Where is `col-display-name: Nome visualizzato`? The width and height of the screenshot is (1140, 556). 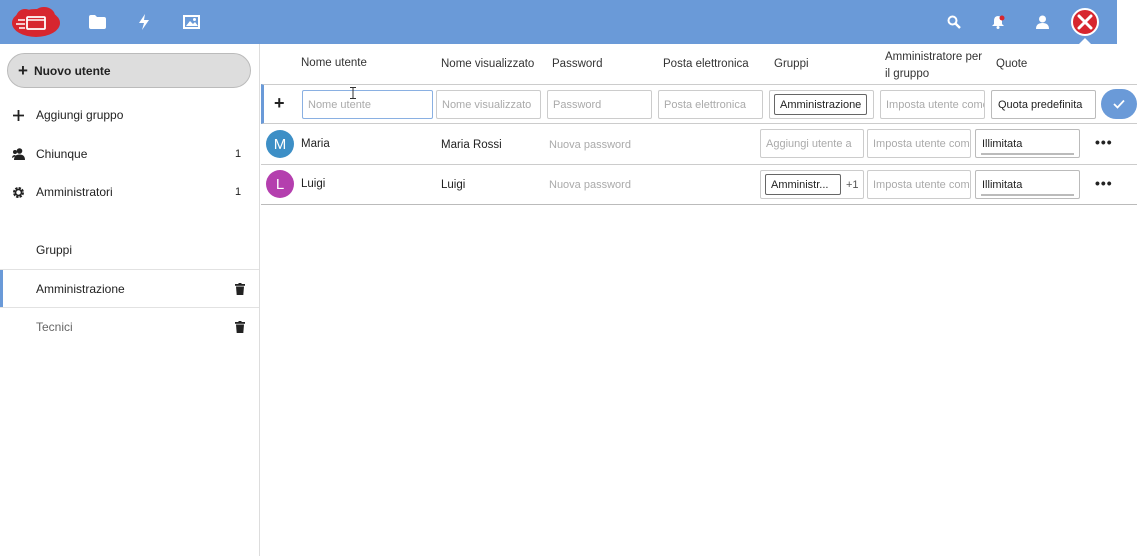 col-display-name: Nome visualizzato is located at coordinates (487, 64).